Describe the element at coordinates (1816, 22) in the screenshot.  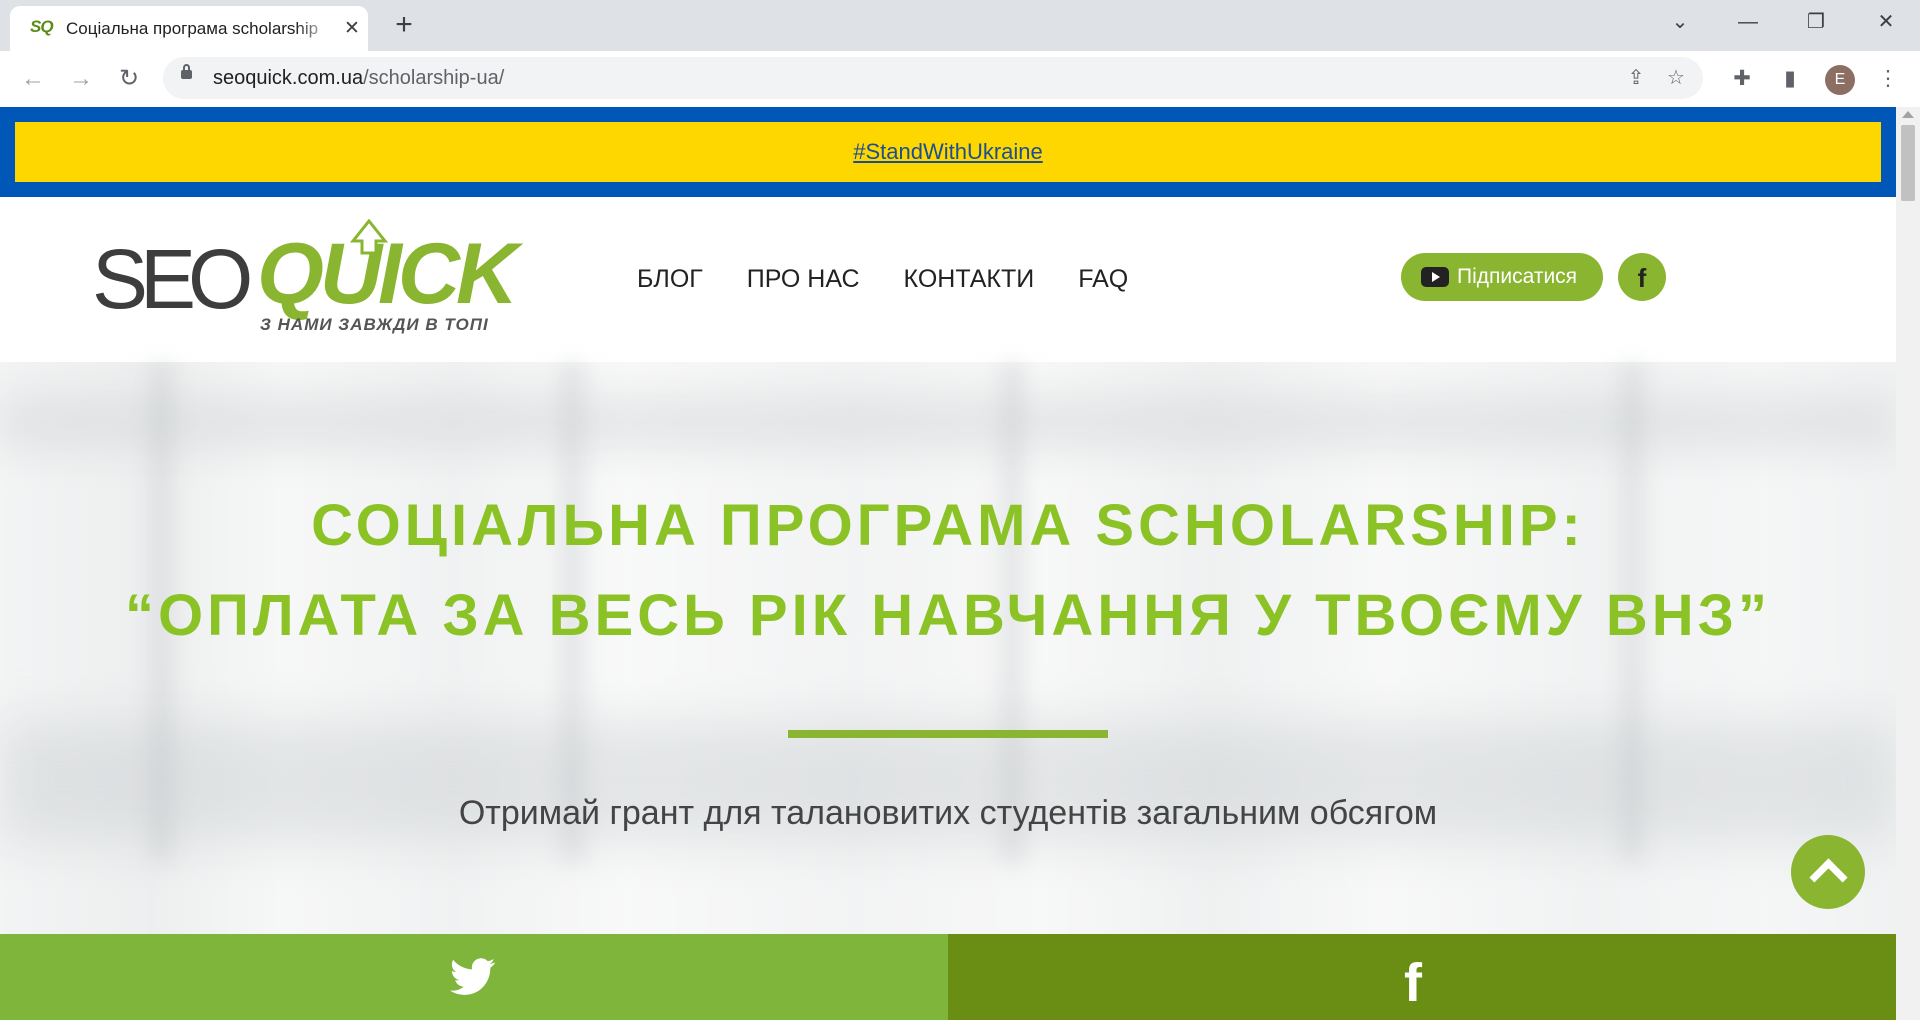
I see `restore-button: ❐` at that location.